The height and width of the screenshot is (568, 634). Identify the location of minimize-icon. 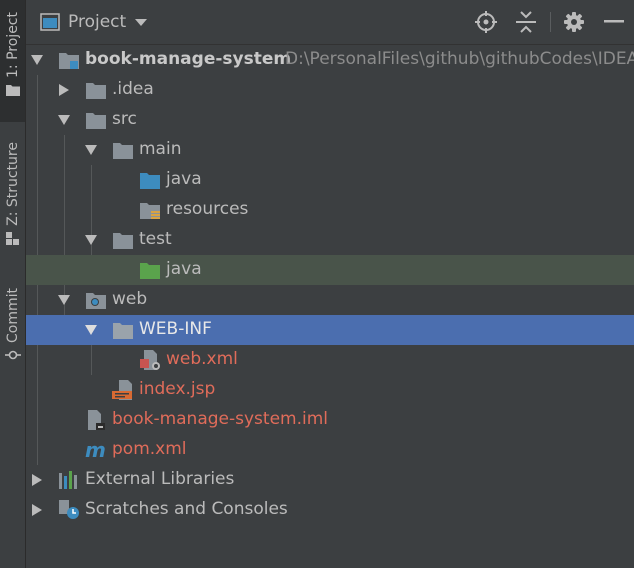
(614, 21).